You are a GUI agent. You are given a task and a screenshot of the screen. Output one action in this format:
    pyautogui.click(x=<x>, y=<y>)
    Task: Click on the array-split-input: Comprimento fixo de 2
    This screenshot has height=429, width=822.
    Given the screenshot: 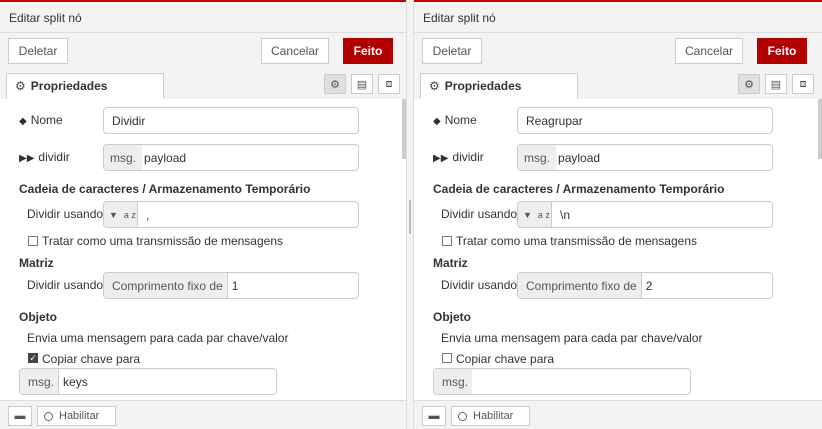 What is the action you would take?
    pyautogui.click(x=645, y=285)
    